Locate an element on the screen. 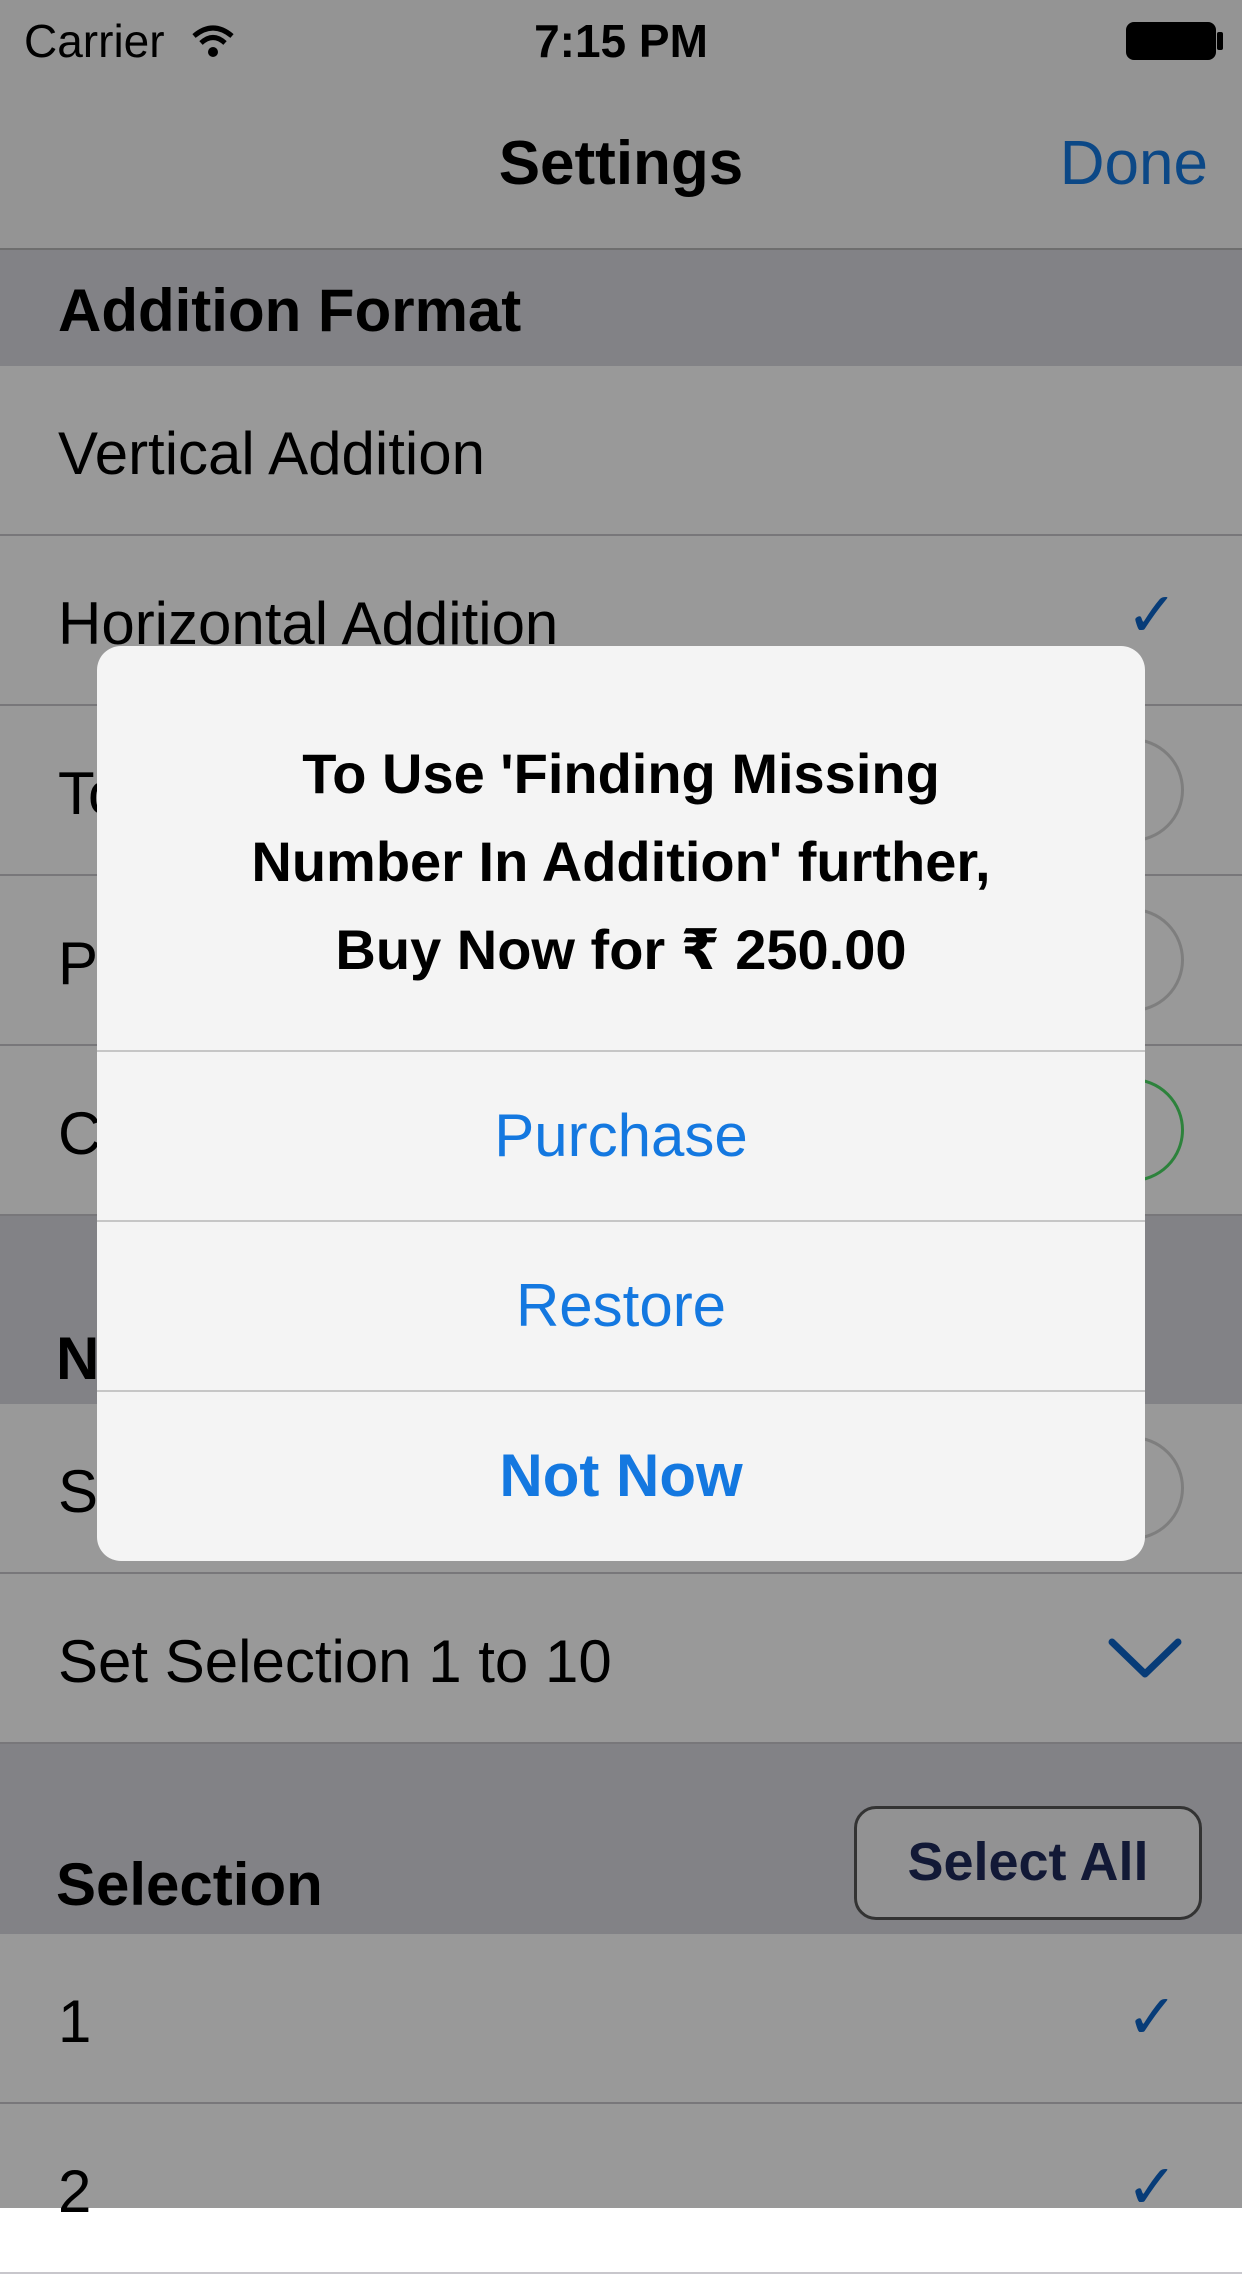  restore-button: Restore is located at coordinates (621, 1305).